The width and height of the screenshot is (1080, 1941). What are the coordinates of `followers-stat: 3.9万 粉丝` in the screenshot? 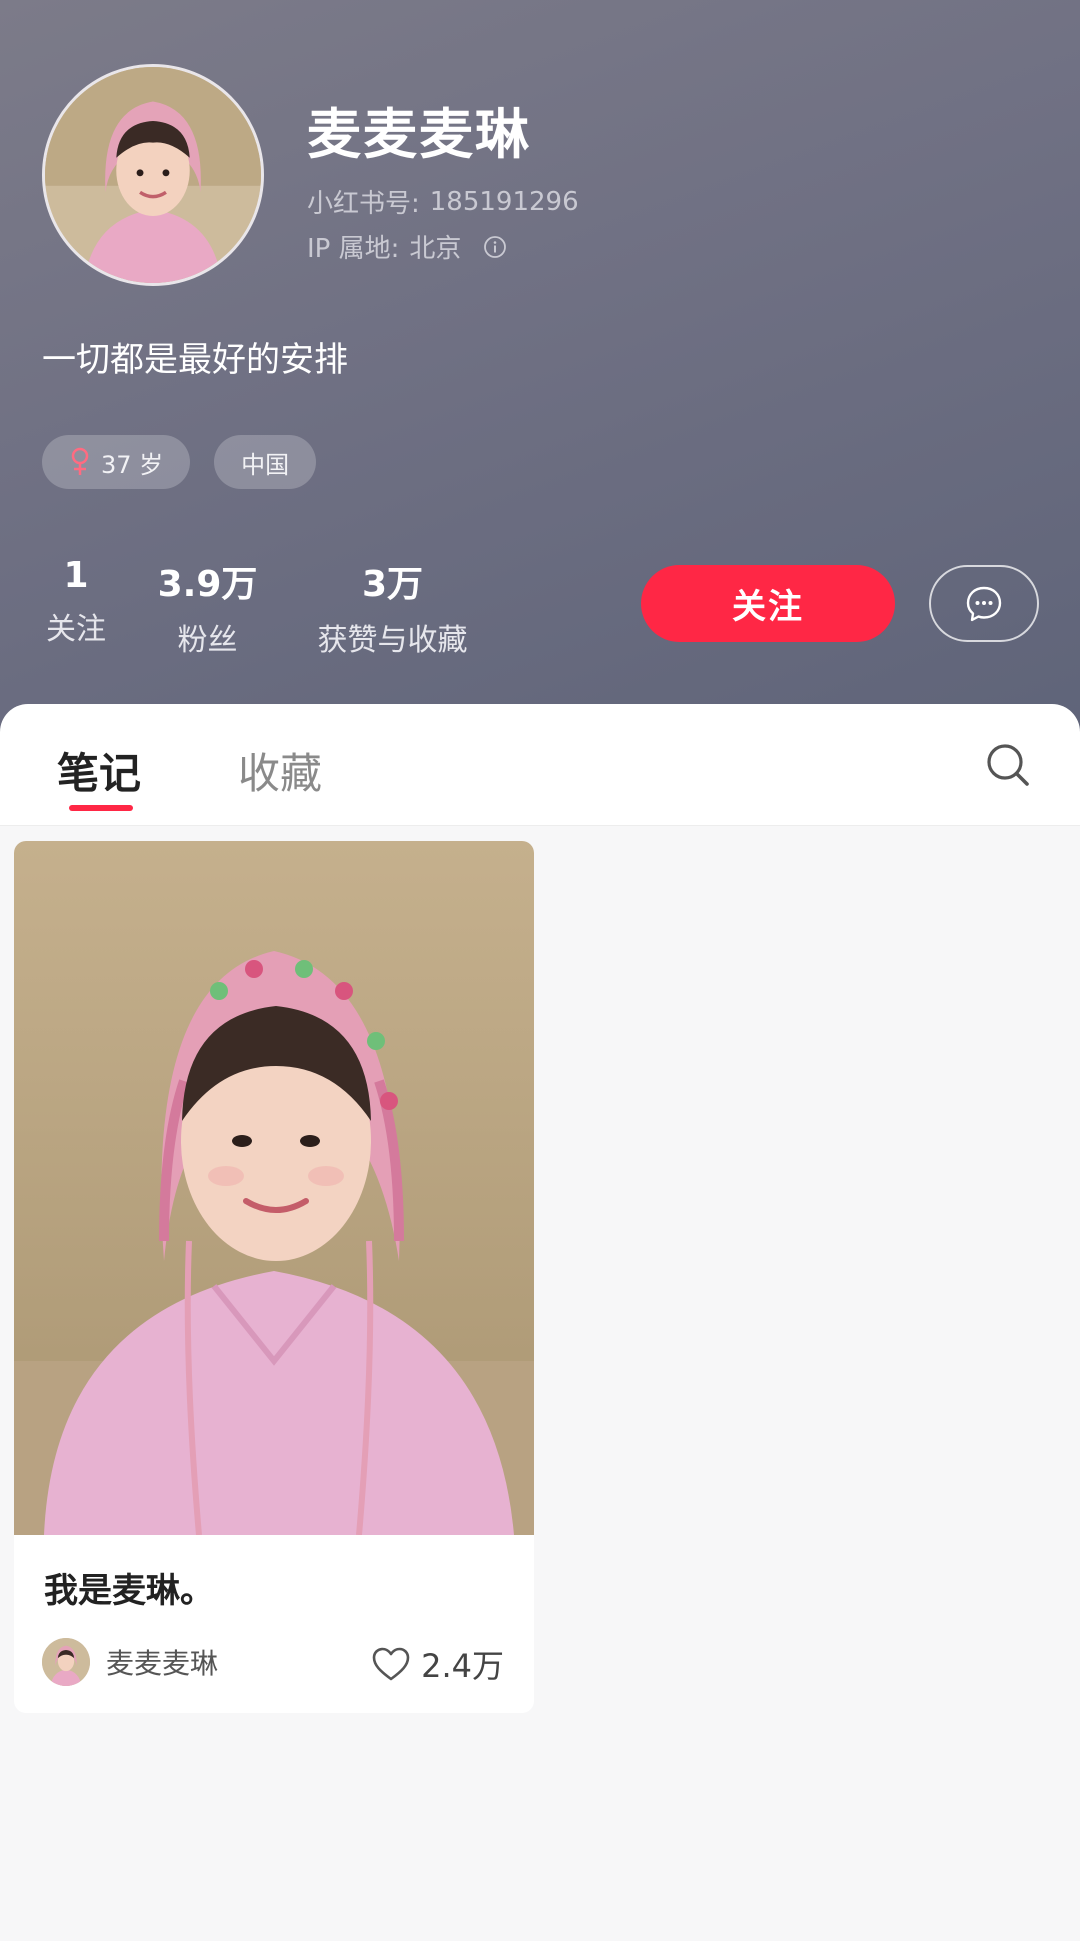 It's located at (207, 607).